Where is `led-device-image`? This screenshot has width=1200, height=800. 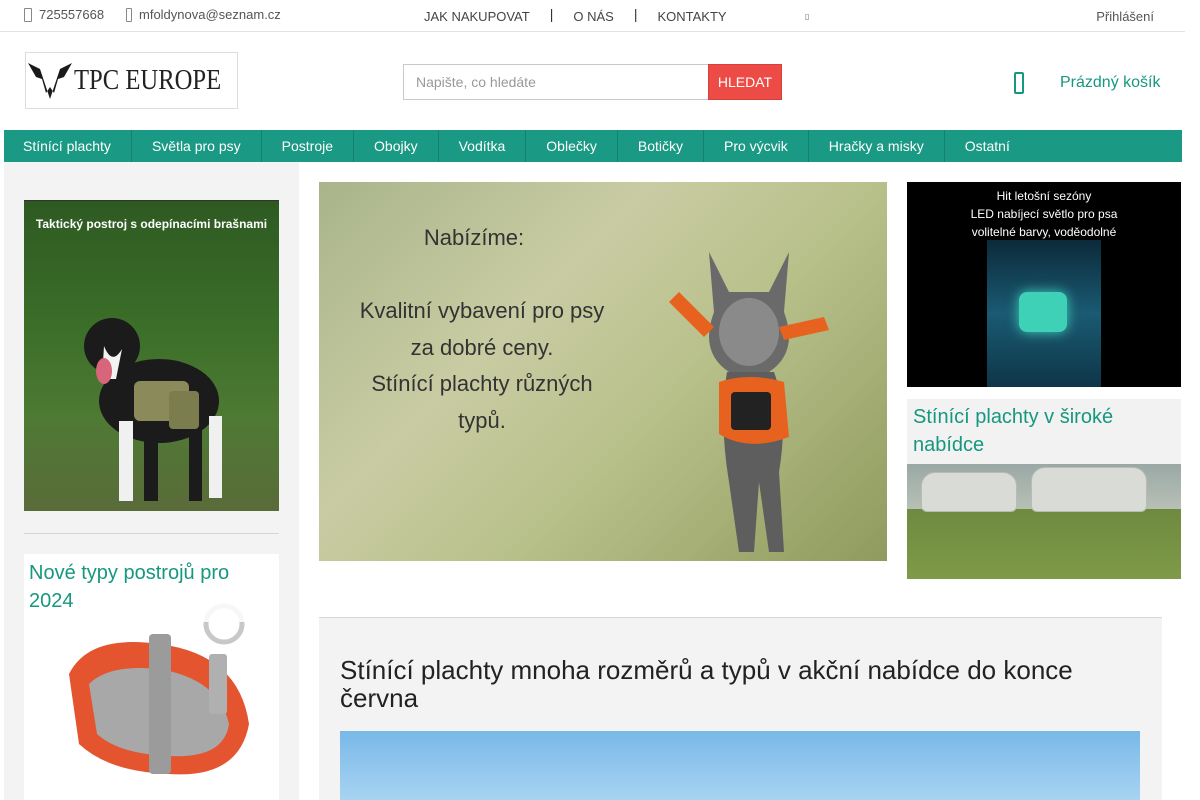 led-device-image is located at coordinates (1043, 312).